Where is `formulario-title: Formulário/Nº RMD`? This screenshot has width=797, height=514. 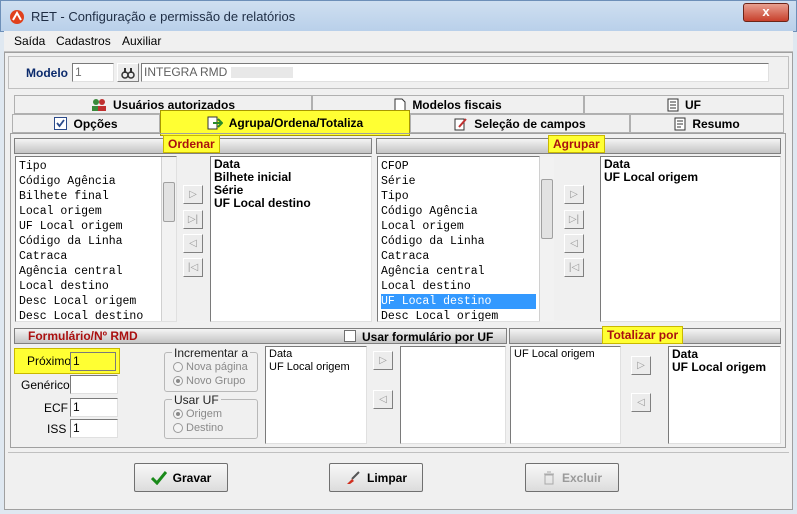
formulario-title: Formulário/Nº RMD is located at coordinates (83, 336).